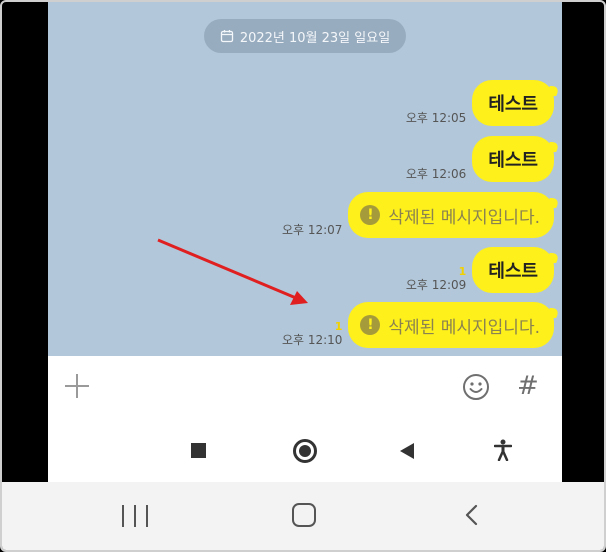 This screenshot has width=606, height=552. I want to click on calendar-icon, so click(226, 36).